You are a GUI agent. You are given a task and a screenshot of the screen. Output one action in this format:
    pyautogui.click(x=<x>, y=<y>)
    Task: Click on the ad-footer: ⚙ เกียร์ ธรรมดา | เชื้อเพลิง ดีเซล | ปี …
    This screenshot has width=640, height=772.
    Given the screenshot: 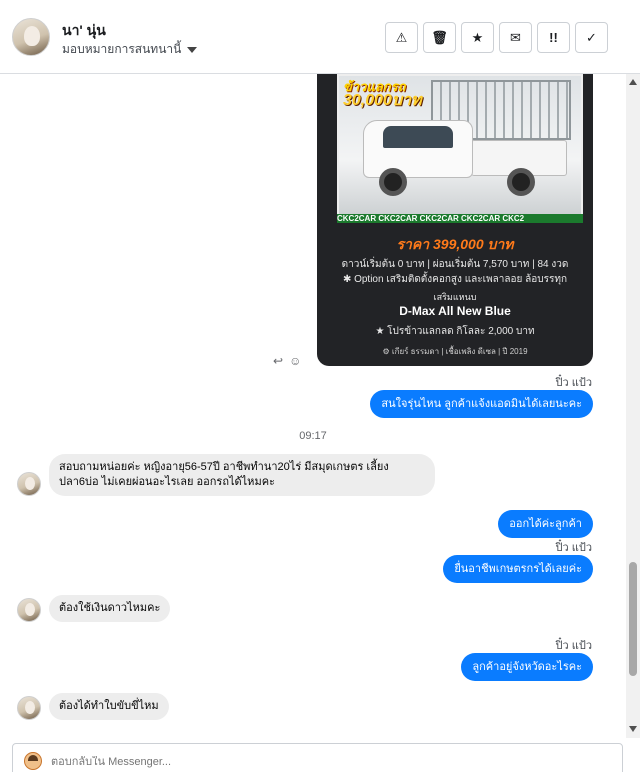 What is the action you would take?
    pyautogui.click(x=455, y=351)
    